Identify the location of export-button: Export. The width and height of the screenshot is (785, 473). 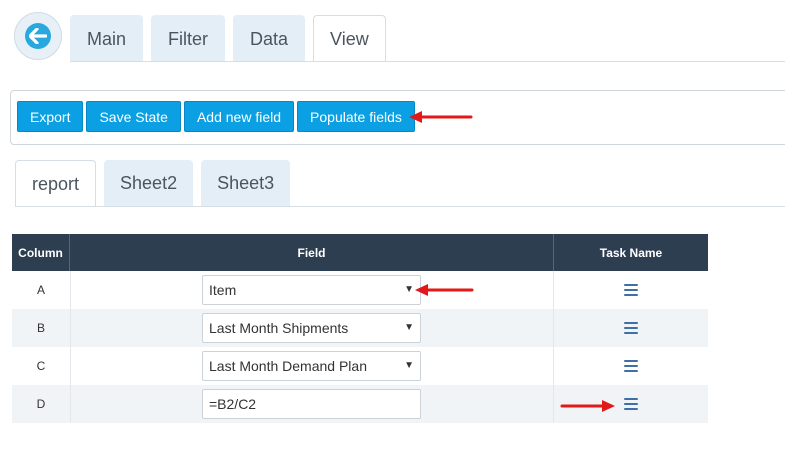
(50, 116).